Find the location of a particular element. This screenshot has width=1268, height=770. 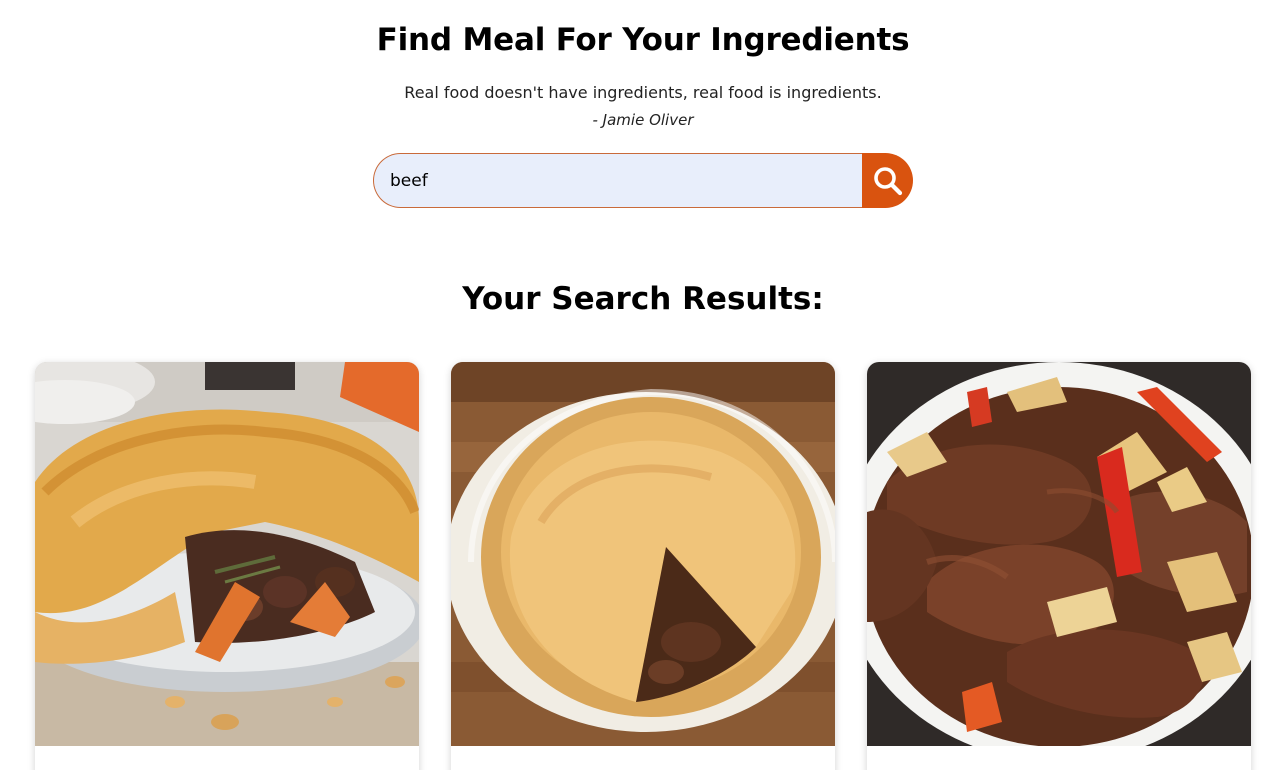

page-title: Find Meal For Your Ingredients is located at coordinates (643, 40).